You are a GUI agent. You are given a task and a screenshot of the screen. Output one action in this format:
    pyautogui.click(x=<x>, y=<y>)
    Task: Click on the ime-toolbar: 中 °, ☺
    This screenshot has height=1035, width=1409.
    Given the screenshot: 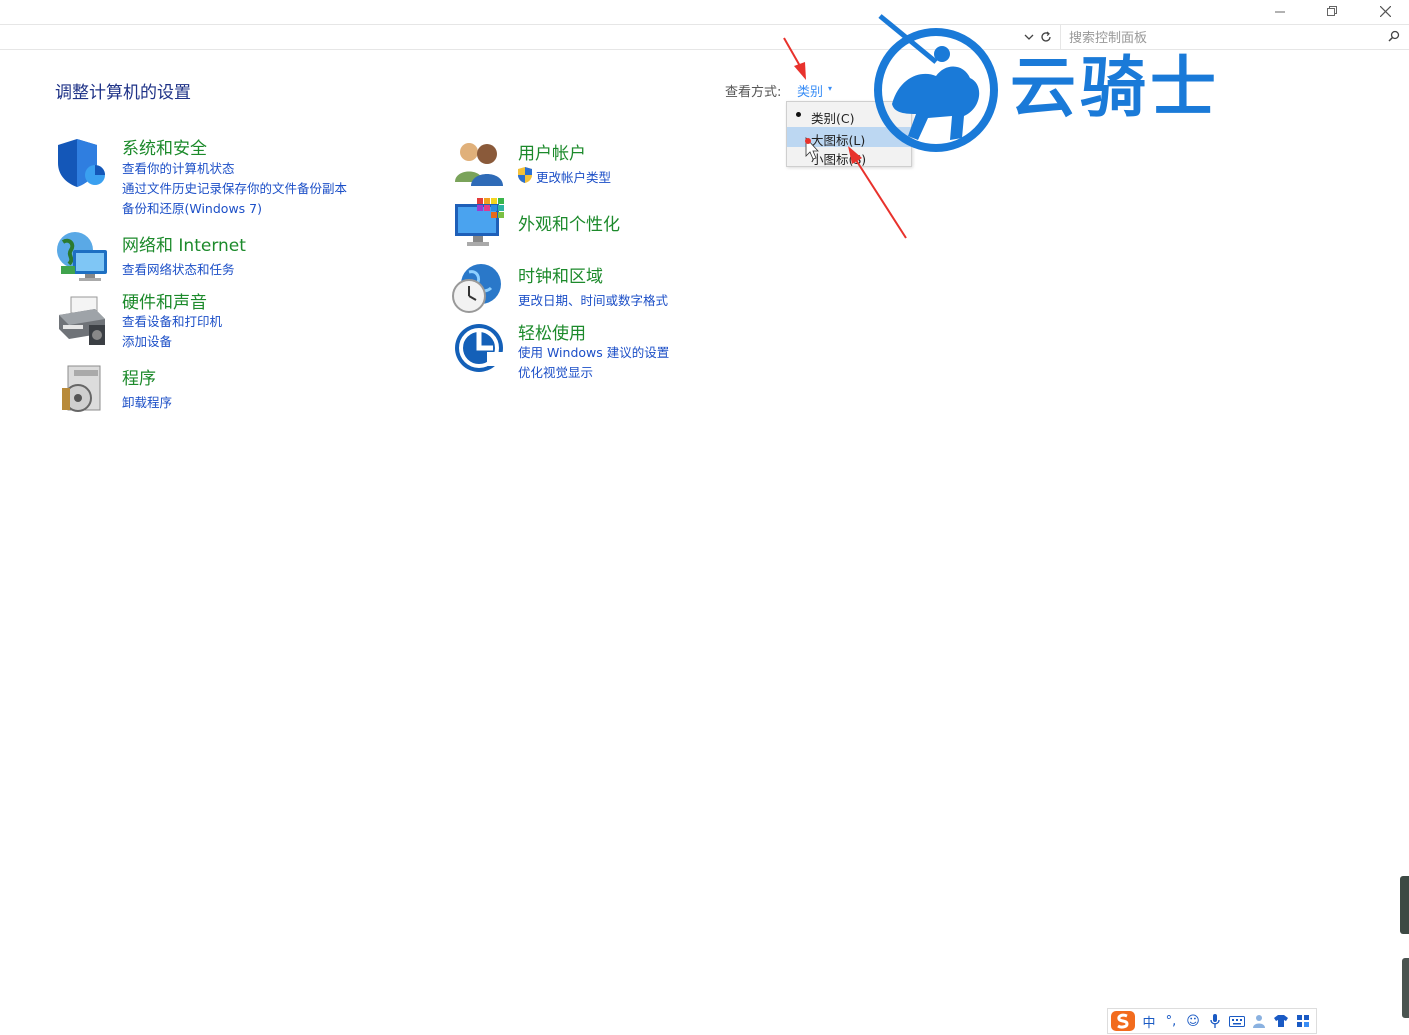 What is the action you would take?
    pyautogui.click(x=1212, y=1021)
    